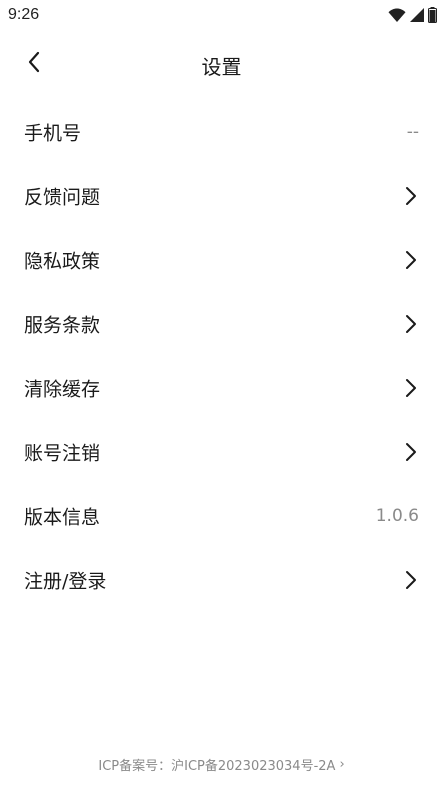 This screenshot has height=787, width=443. I want to click on footer: ICP备案号：沪ICP备2023023034号-2A ›, so click(221, 764).